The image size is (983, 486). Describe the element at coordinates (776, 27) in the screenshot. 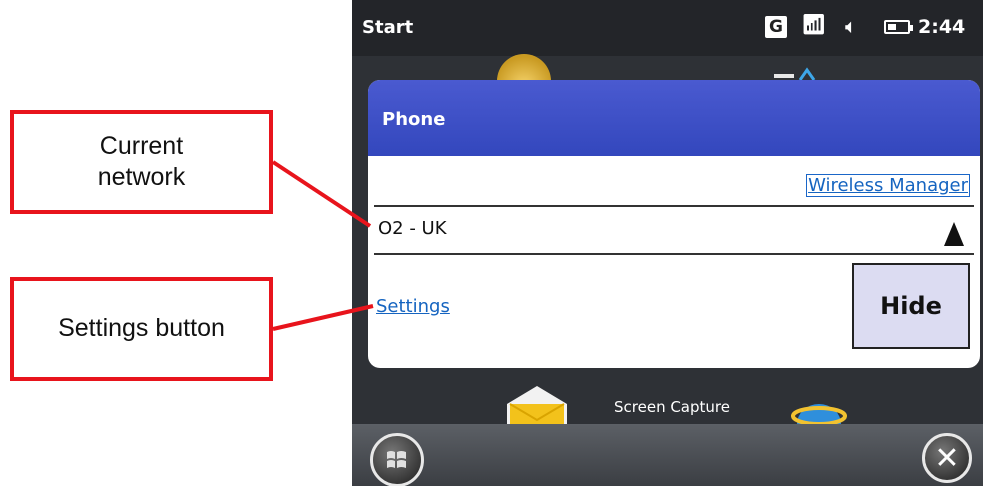

I see `g-network-icon: G` at that location.